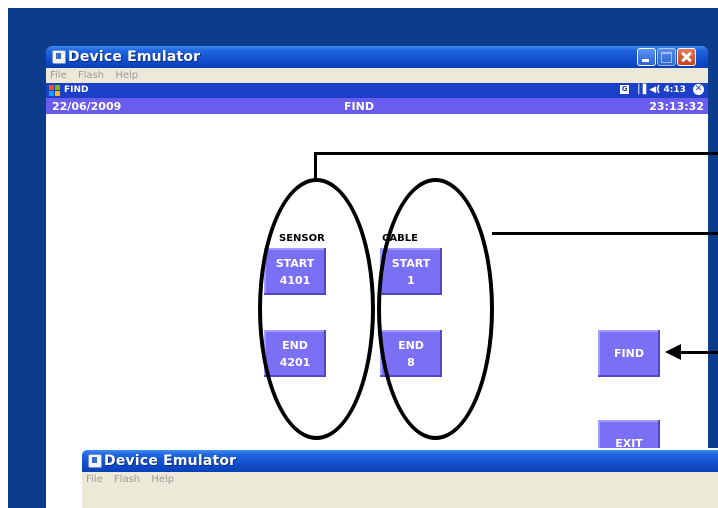  I want to click on cable-callout-line, so click(605, 233).